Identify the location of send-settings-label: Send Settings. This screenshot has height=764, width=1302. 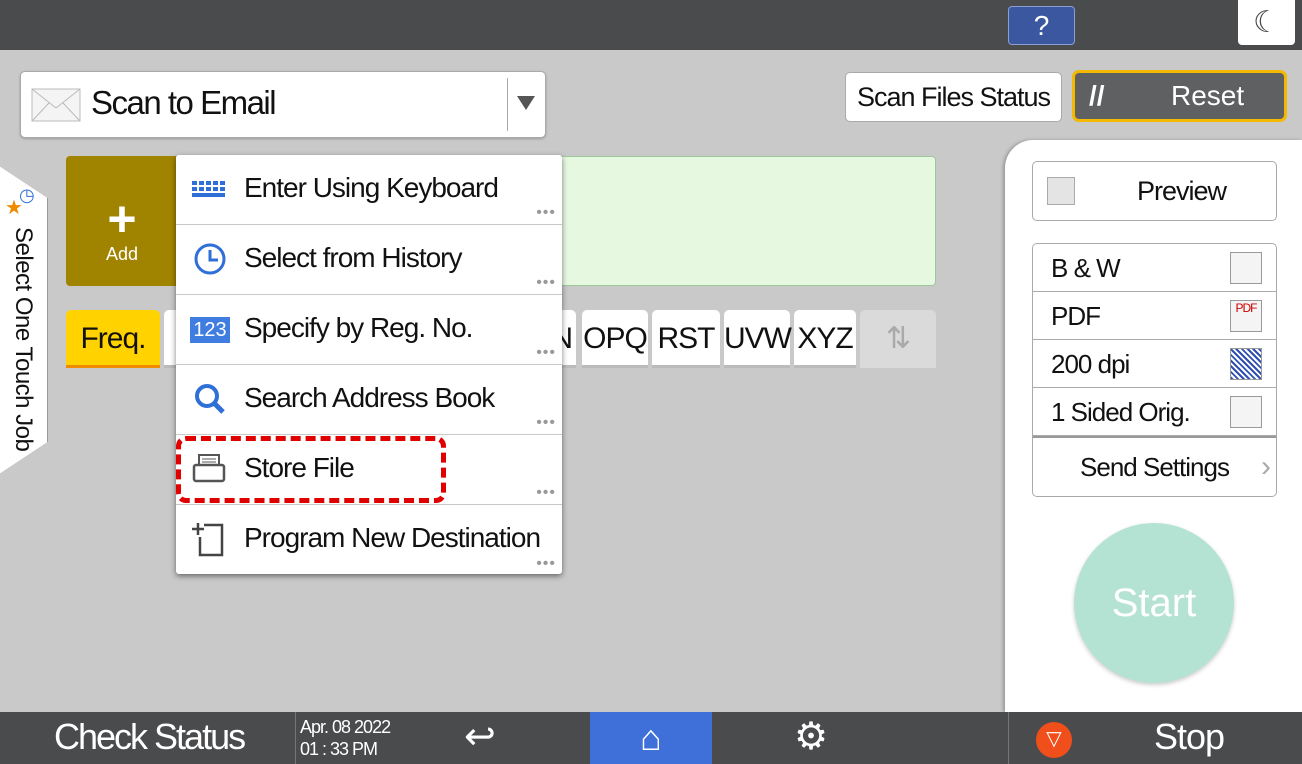
(1155, 467).